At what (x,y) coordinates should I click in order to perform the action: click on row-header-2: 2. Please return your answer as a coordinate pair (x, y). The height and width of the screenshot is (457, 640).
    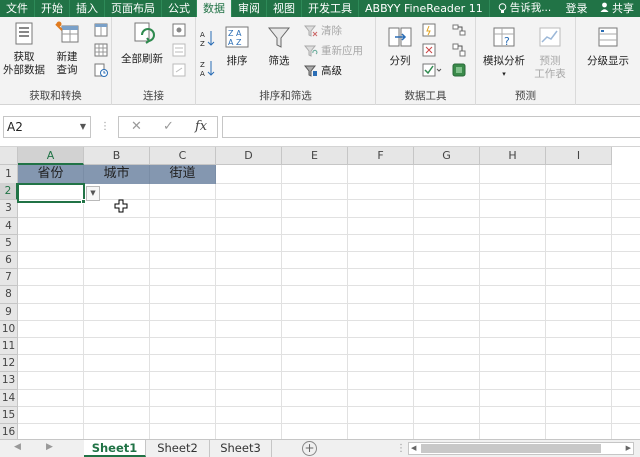
    Looking at the image, I should click on (9, 192).